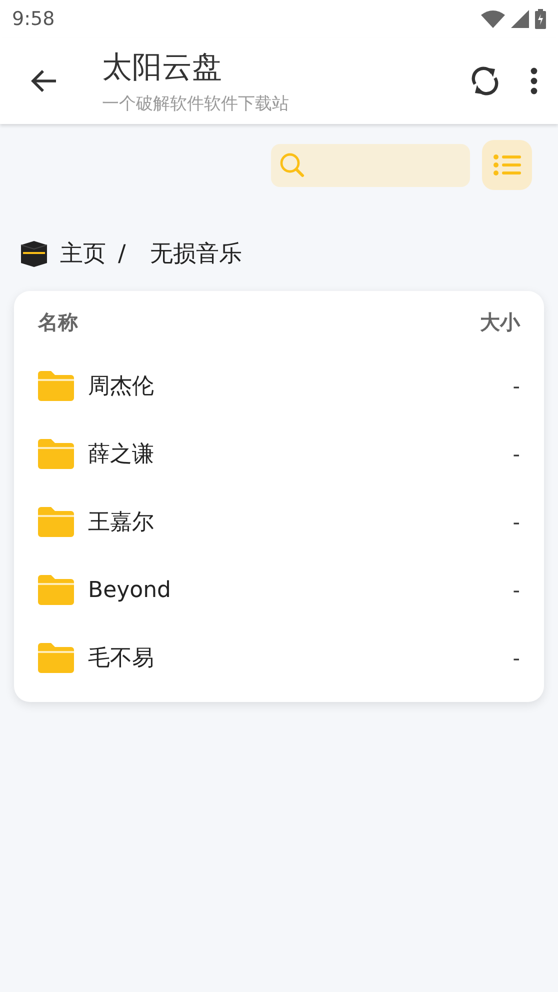  I want to click on search-field, so click(370, 165).